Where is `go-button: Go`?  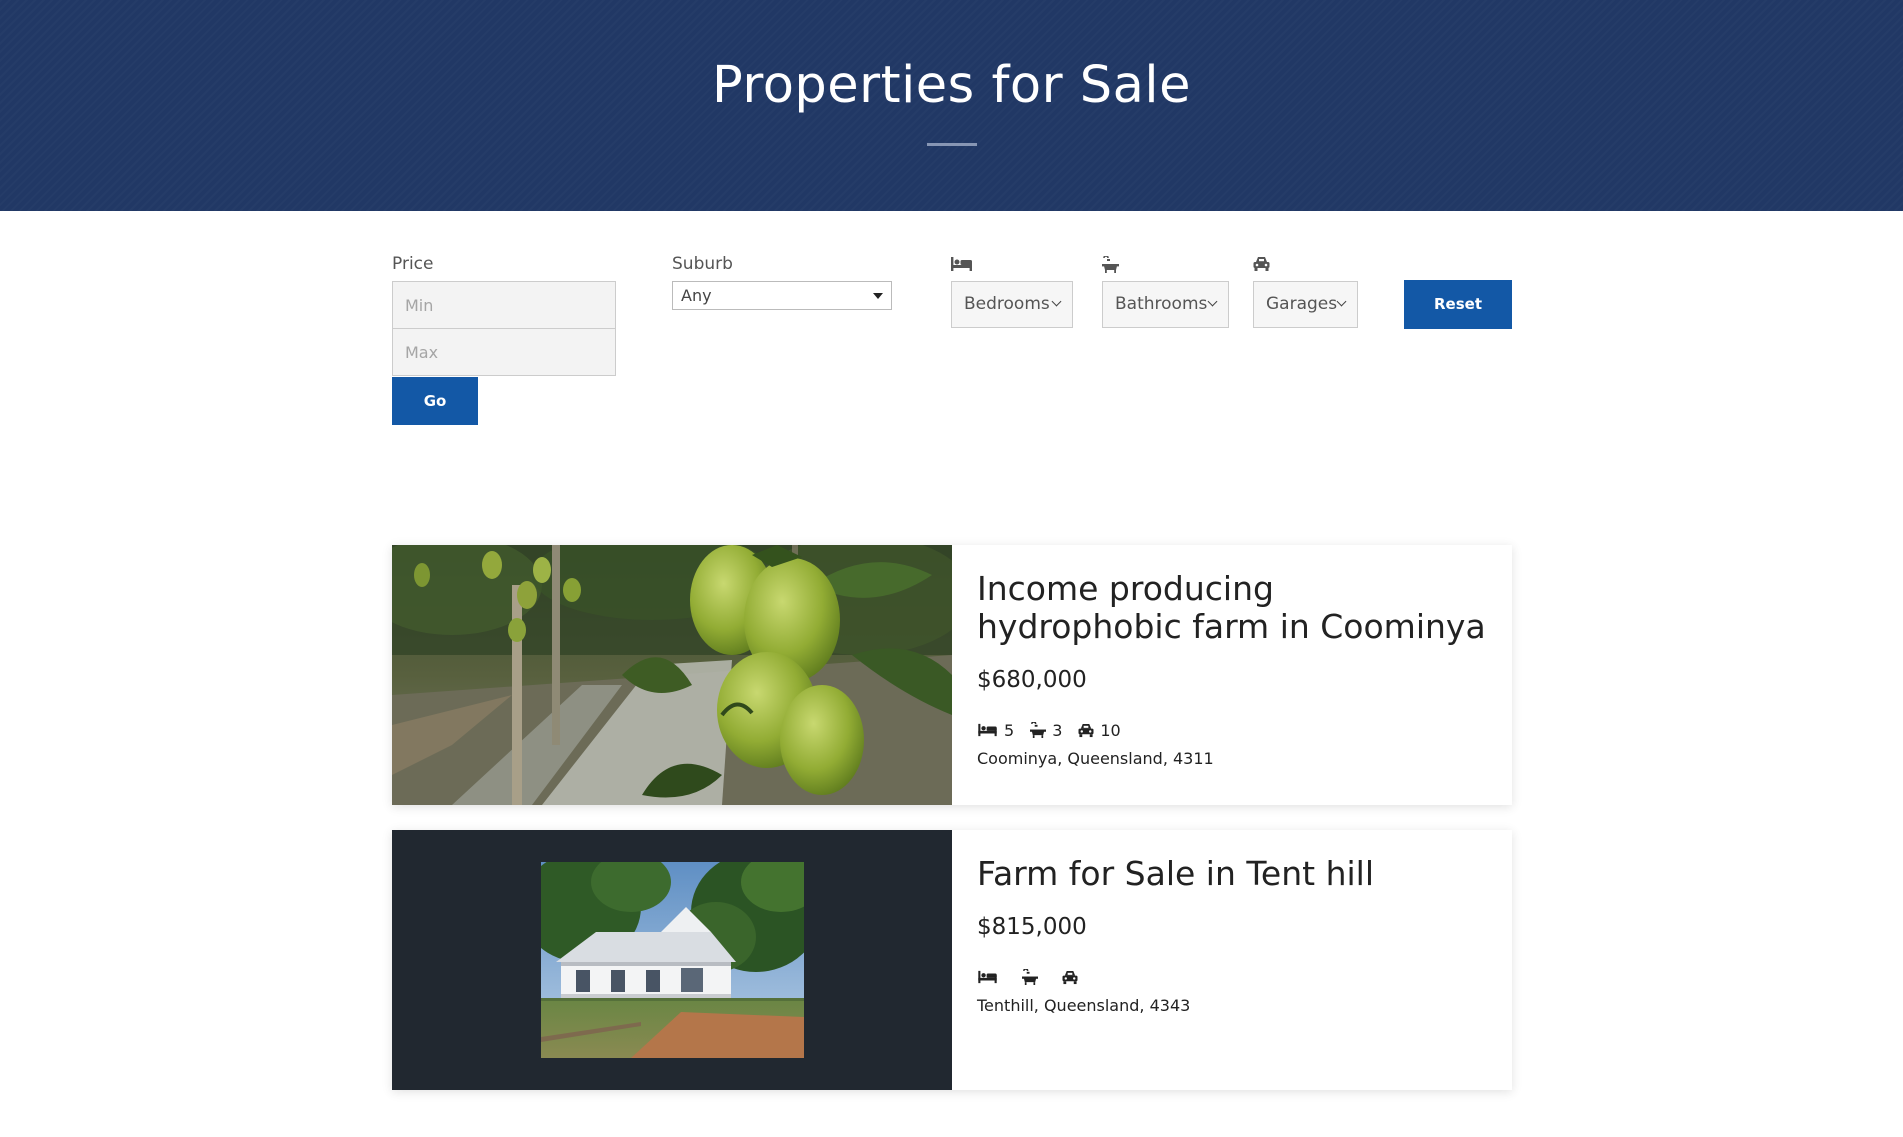
go-button: Go is located at coordinates (435, 401).